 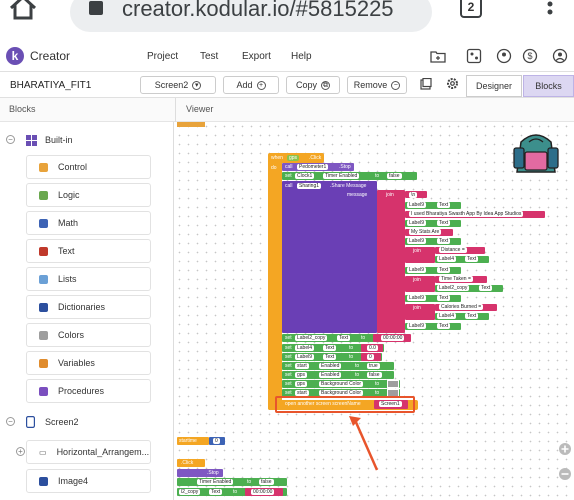 What do you see at coordinates (49, 140) in the screenshot?
I see `builtin-node: Built-in` at bounding box center [49, 140].